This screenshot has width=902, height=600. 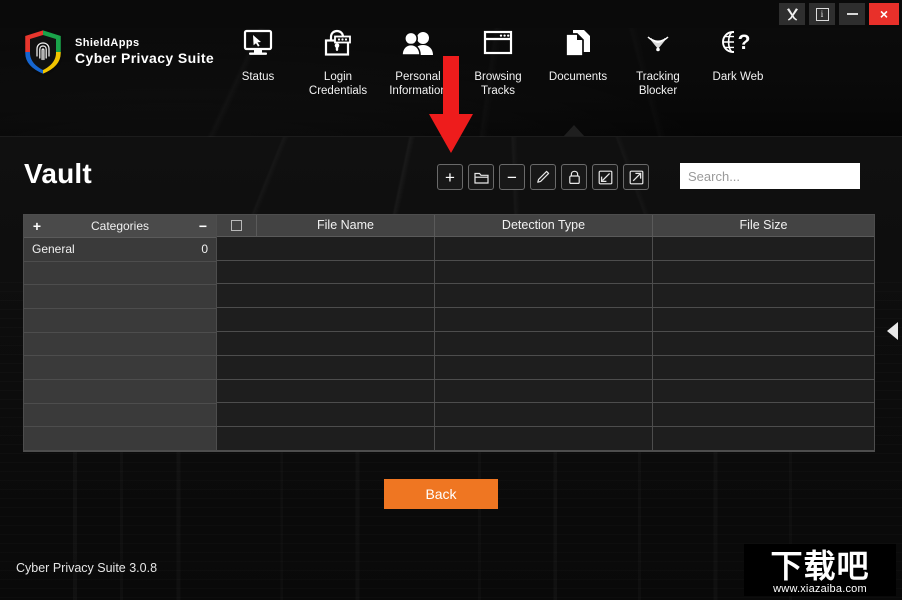 I want to click on import-arrow-icon, so click(x=605, y=177).